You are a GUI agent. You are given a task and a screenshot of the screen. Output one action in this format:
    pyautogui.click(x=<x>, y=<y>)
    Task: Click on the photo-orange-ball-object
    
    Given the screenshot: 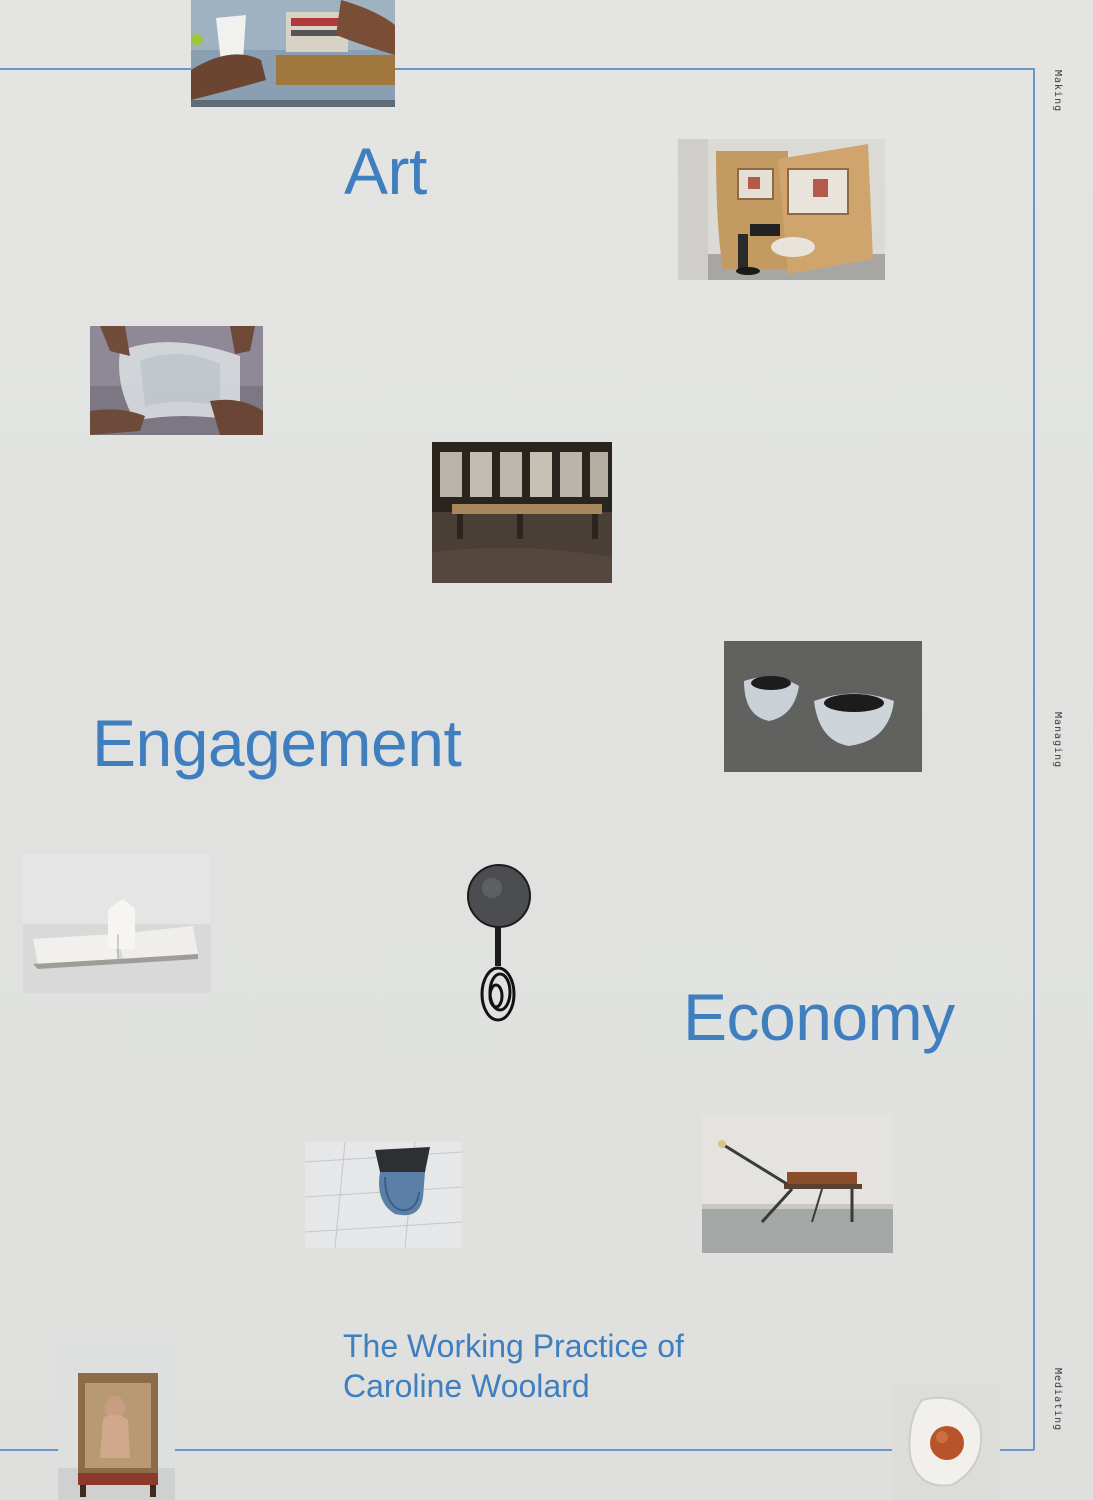 What is the action you would take?
    pyautogui.click(x=946, y=1442)
    